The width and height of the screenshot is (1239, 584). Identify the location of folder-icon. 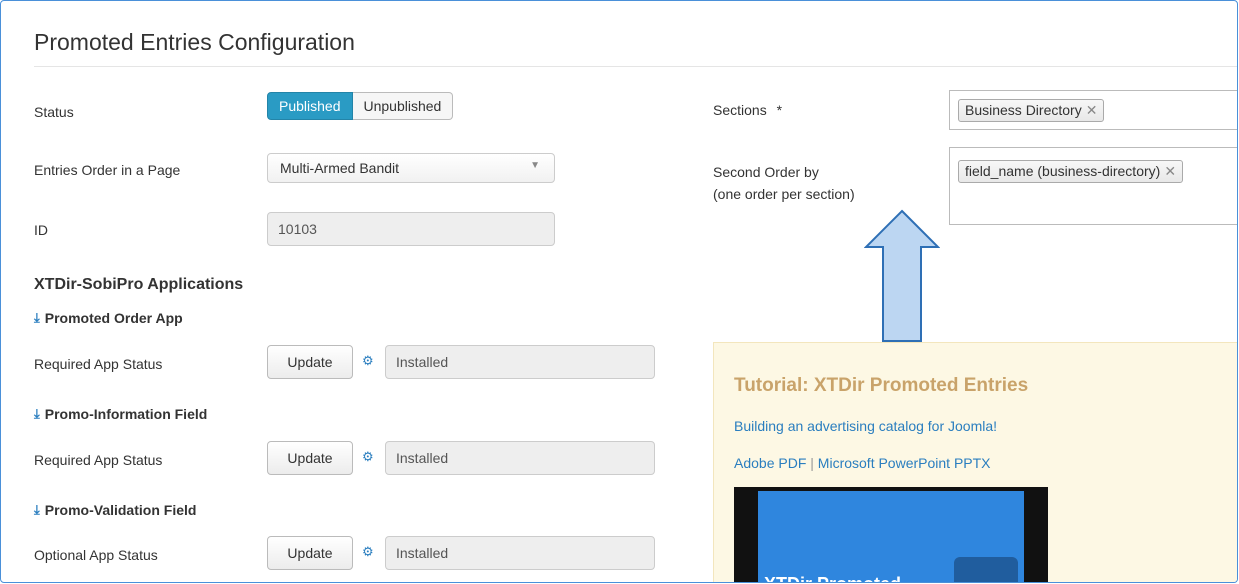
(986, 569).